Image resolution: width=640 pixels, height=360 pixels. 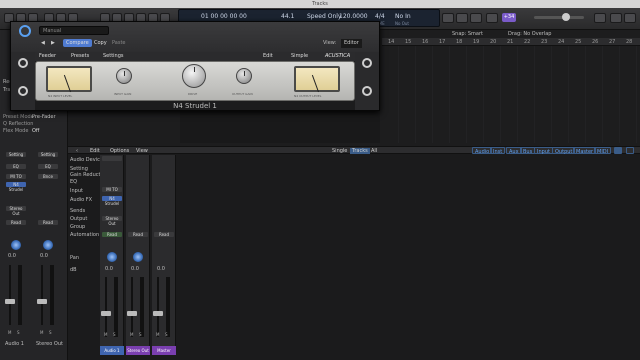 I want to click on filter-master: Master, so click(x=585, y=151).